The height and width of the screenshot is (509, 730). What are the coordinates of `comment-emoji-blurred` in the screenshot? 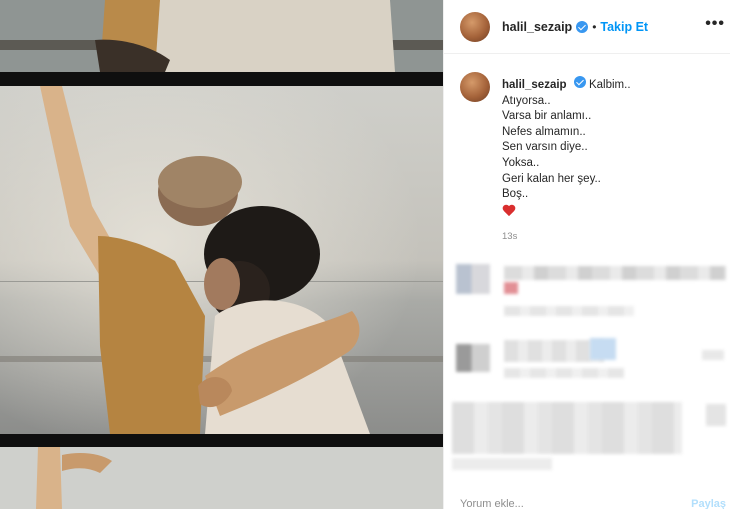 It's located at (511, 288).